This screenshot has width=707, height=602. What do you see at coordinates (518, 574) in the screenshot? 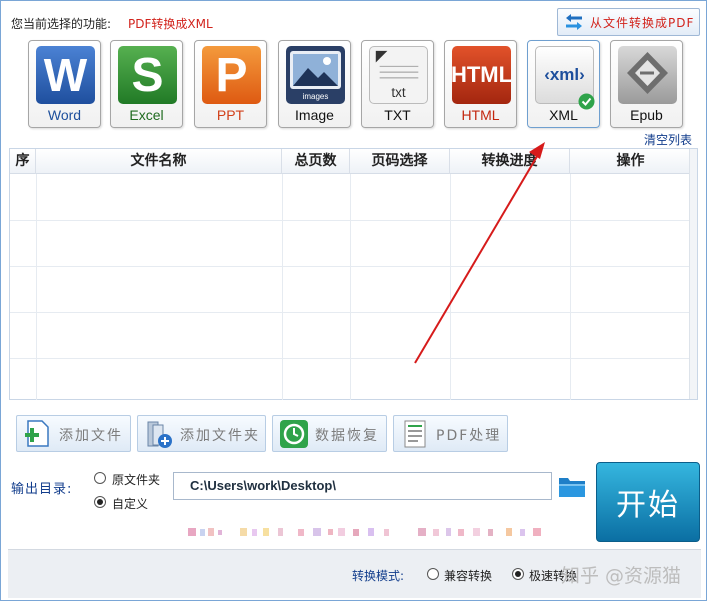
I see `radio-fast-mode` at bounding box center [518, 574].